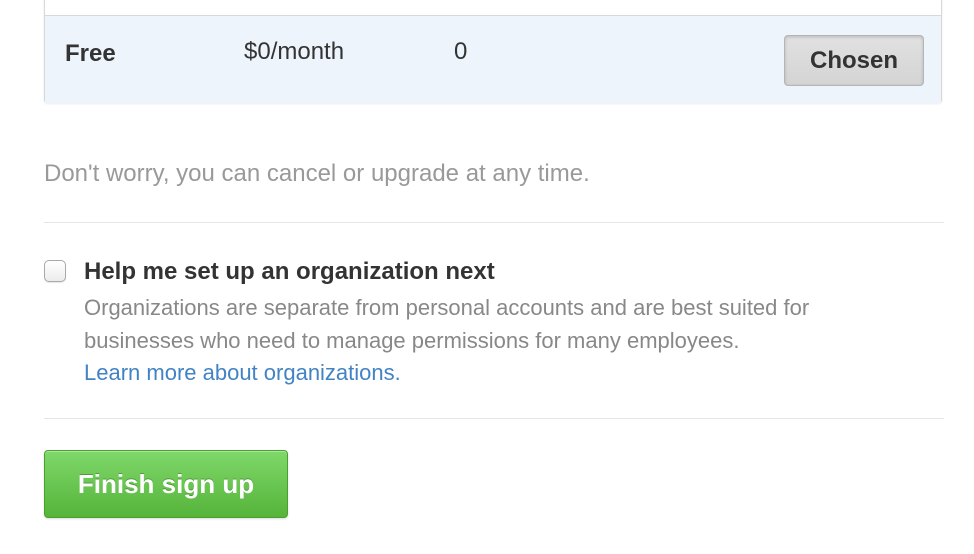 This screenshot has width=974, height=554. I want to click on learn-more-organizations-link: Learn more about organizations., so click(242, 372).